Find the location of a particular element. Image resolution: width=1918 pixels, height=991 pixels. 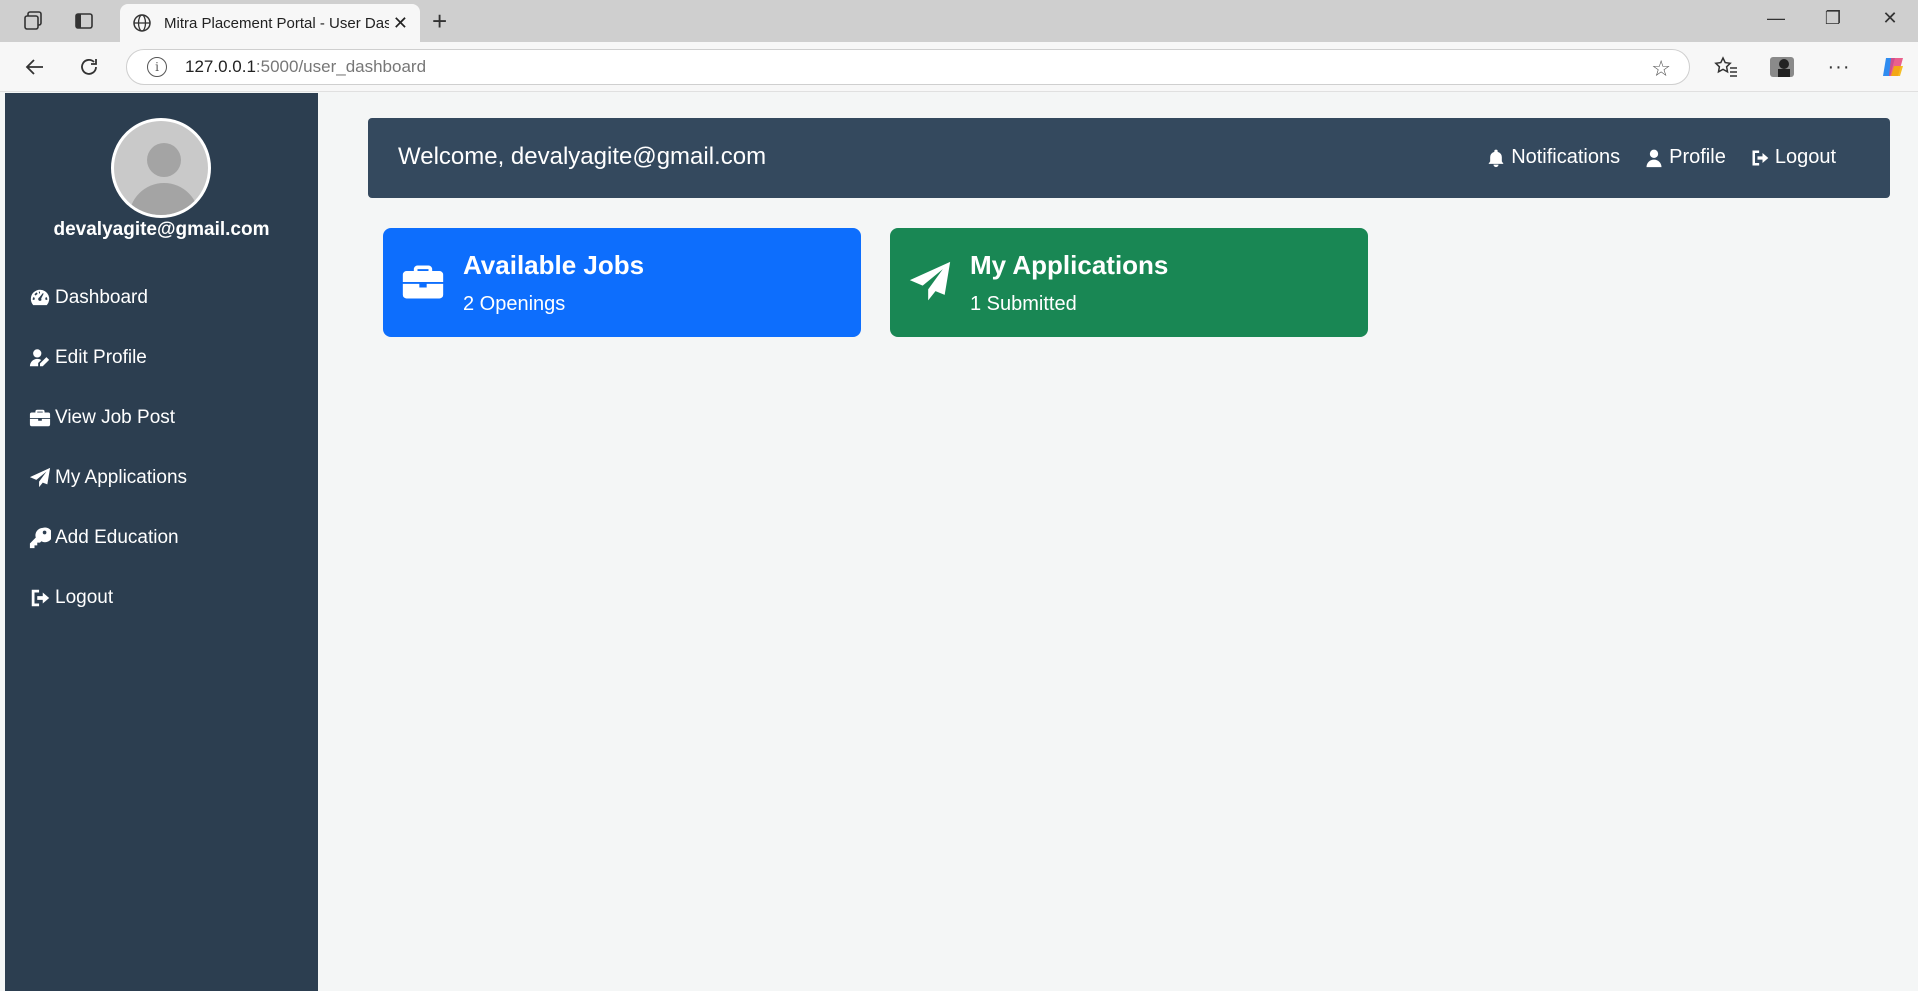

logout-link: Logout is located at coordinates (1793, 157).